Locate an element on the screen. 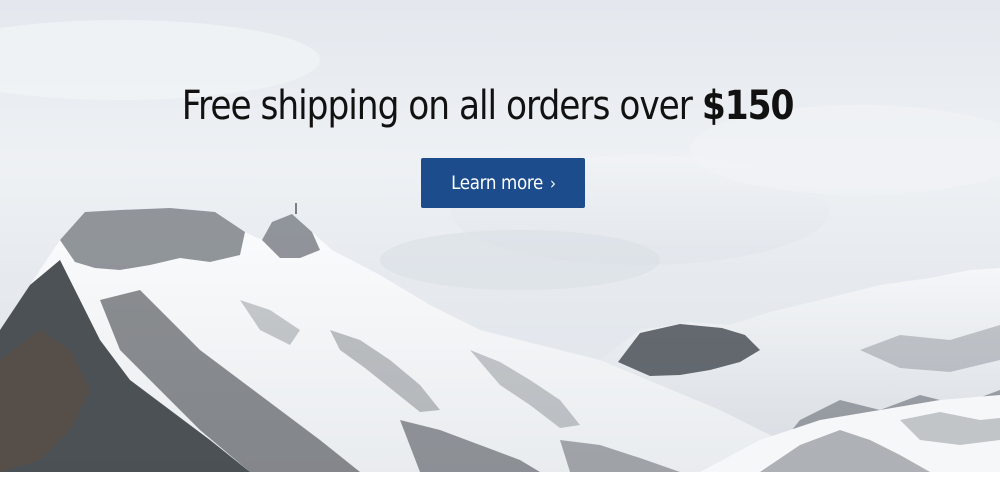 The height and width of the screenshot is (490, 1000). promo-headline: Free shipping on all orders over $150 is located at coordinates (487, 106).